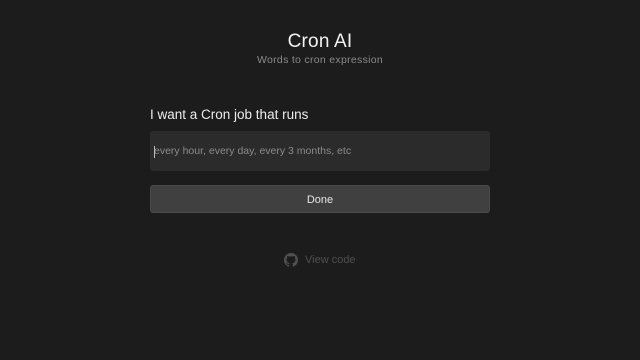 This screenshot has height=360, width=640. I want to click on page-subtitle: Words to cron expression, so click(320, 60).